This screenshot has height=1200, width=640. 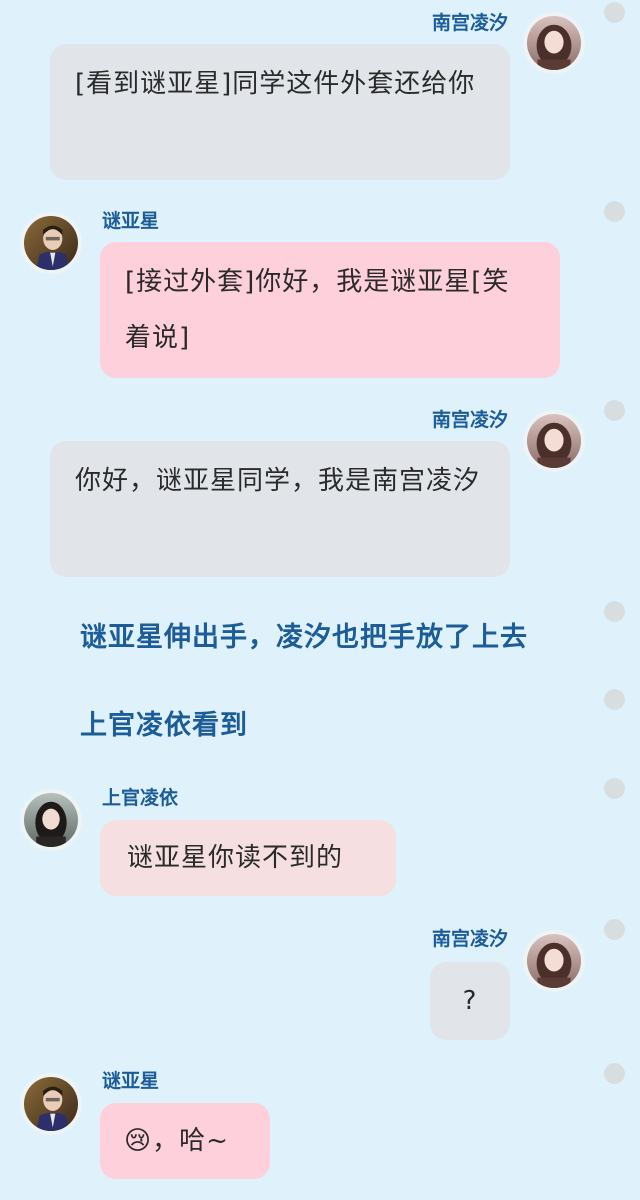 I want to click on message-bubble: 你好，谜亚星同学，我是南宫凌汐, so click(x=280, y=509).